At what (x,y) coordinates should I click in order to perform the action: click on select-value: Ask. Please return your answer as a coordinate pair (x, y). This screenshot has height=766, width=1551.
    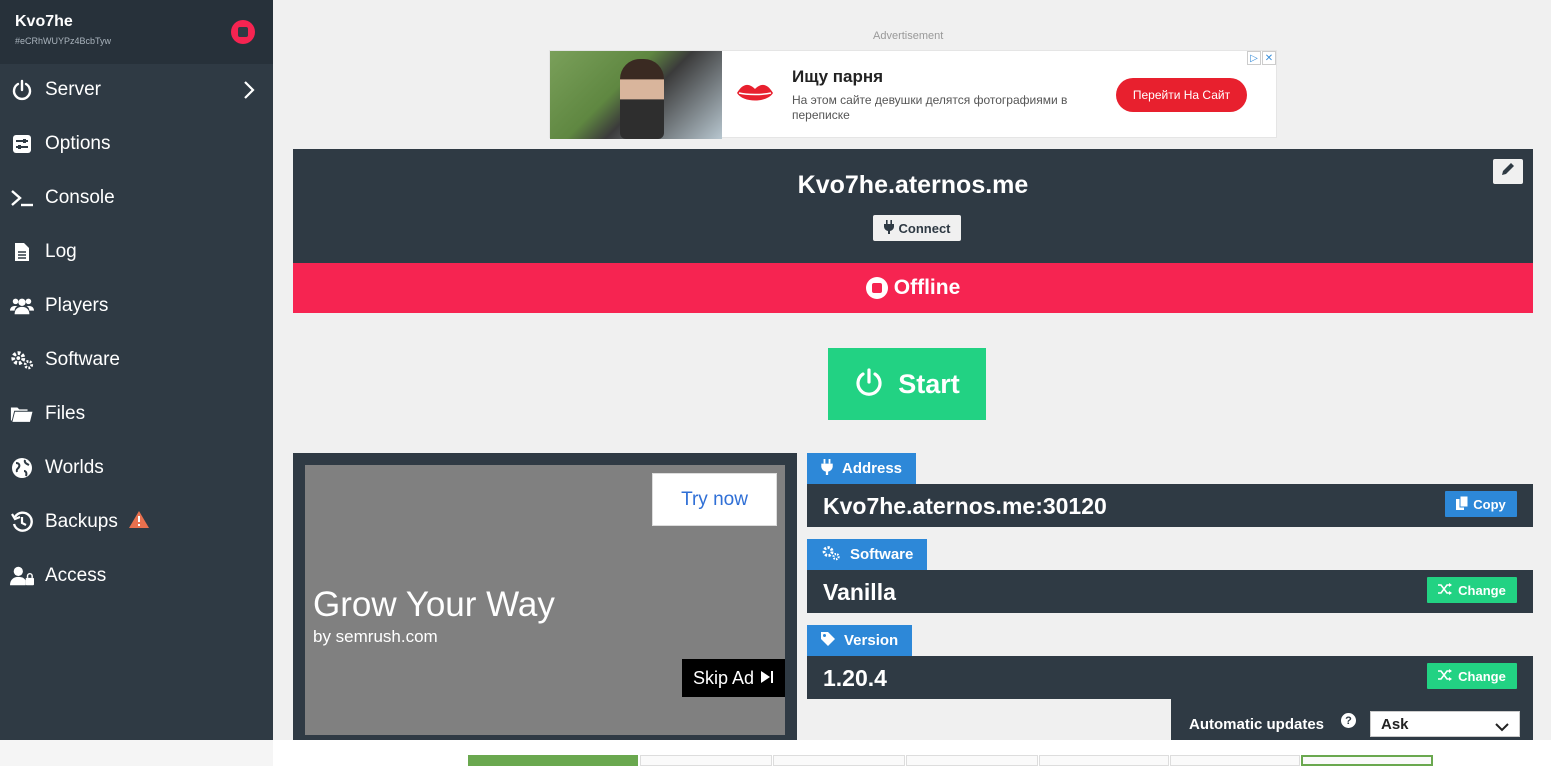
    Looking at the image, I should click on (1395, 724).